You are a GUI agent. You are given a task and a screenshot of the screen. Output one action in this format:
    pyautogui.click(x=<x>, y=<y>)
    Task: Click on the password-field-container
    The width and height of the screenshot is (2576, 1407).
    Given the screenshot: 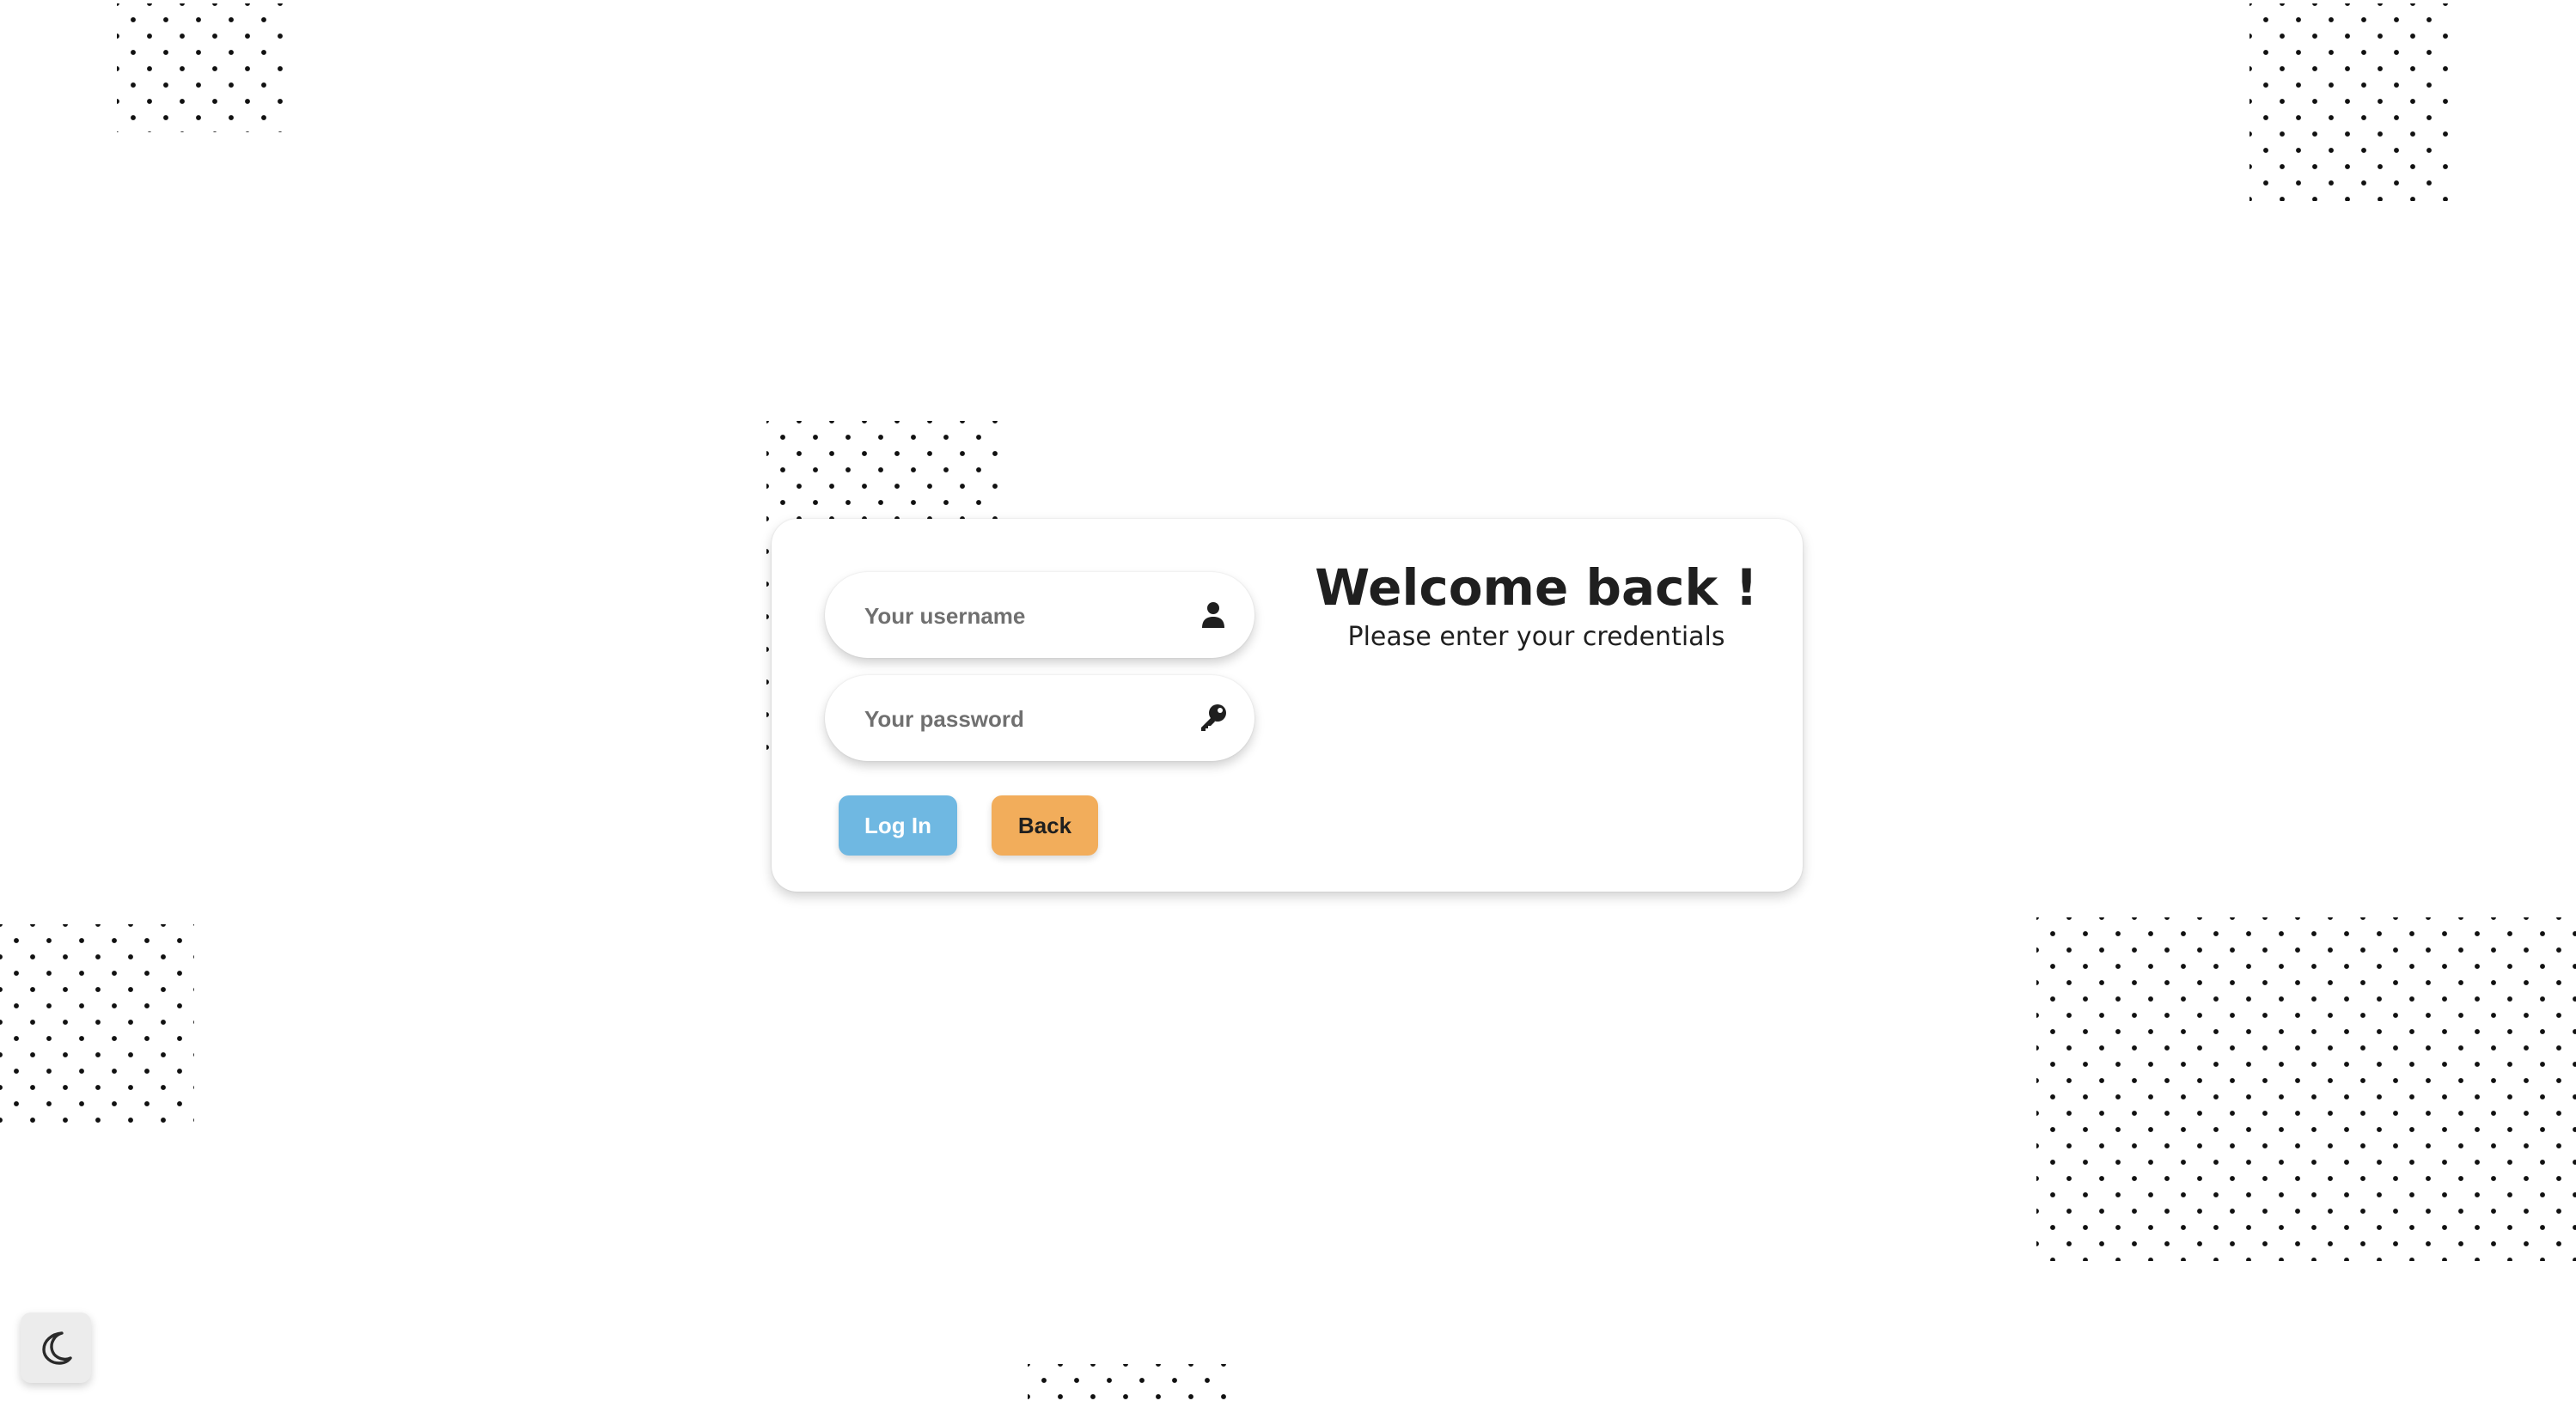 What is the action you would take?
    pyautogui.click(x=1039, y=719)
    